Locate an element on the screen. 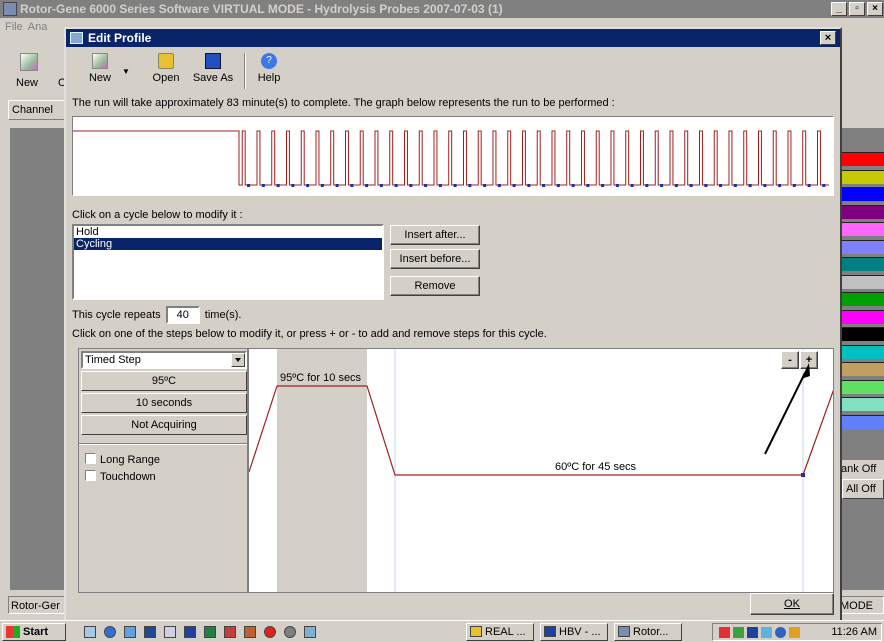 This screenshot has height=642, width=884. quicklaunch-clock-icon is located at coordinates (290, 632).